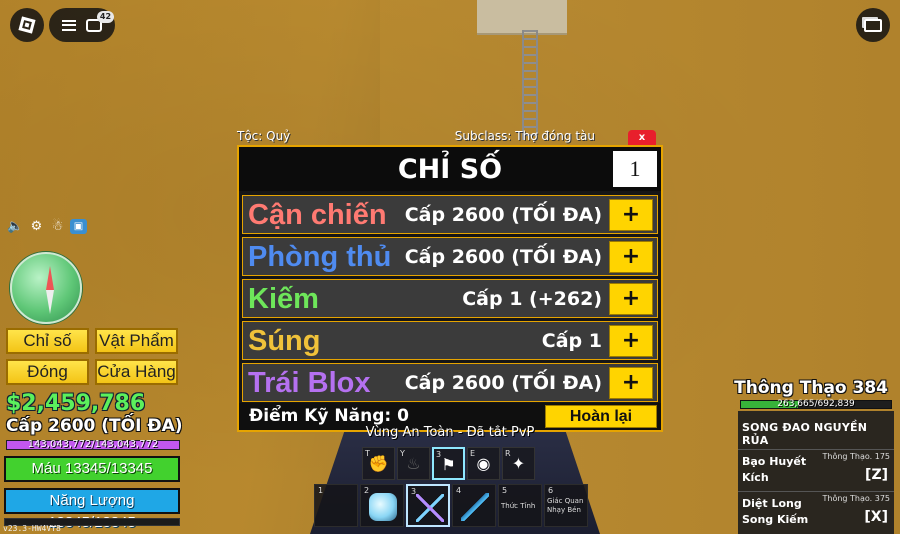 Image resolution: width=900 pixels, height=534 pixels. What do you see at coordinates (284, 341) in the screenshot?
I see `stat-name: Súng` at bounding box center [284, 341].